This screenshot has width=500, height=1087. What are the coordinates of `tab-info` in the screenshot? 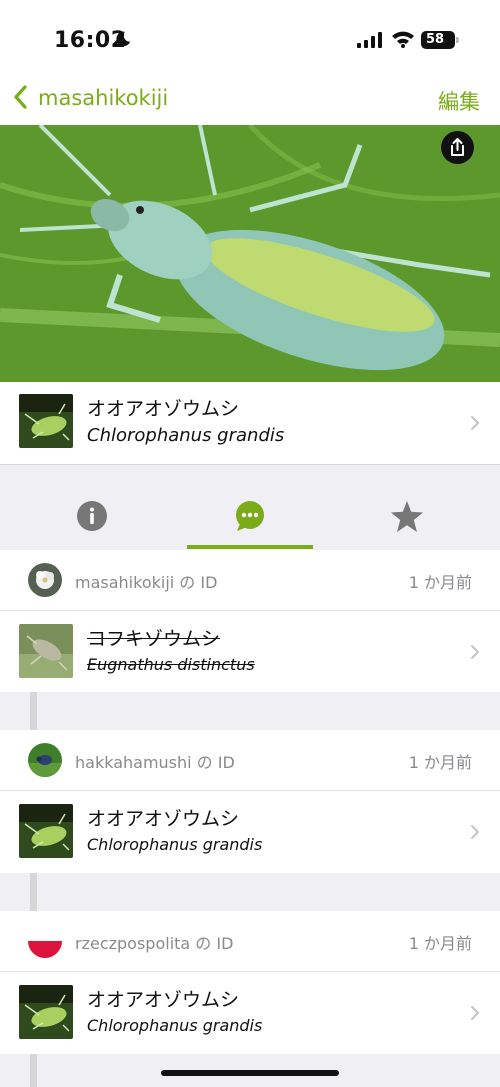 It's located at (93, 519).